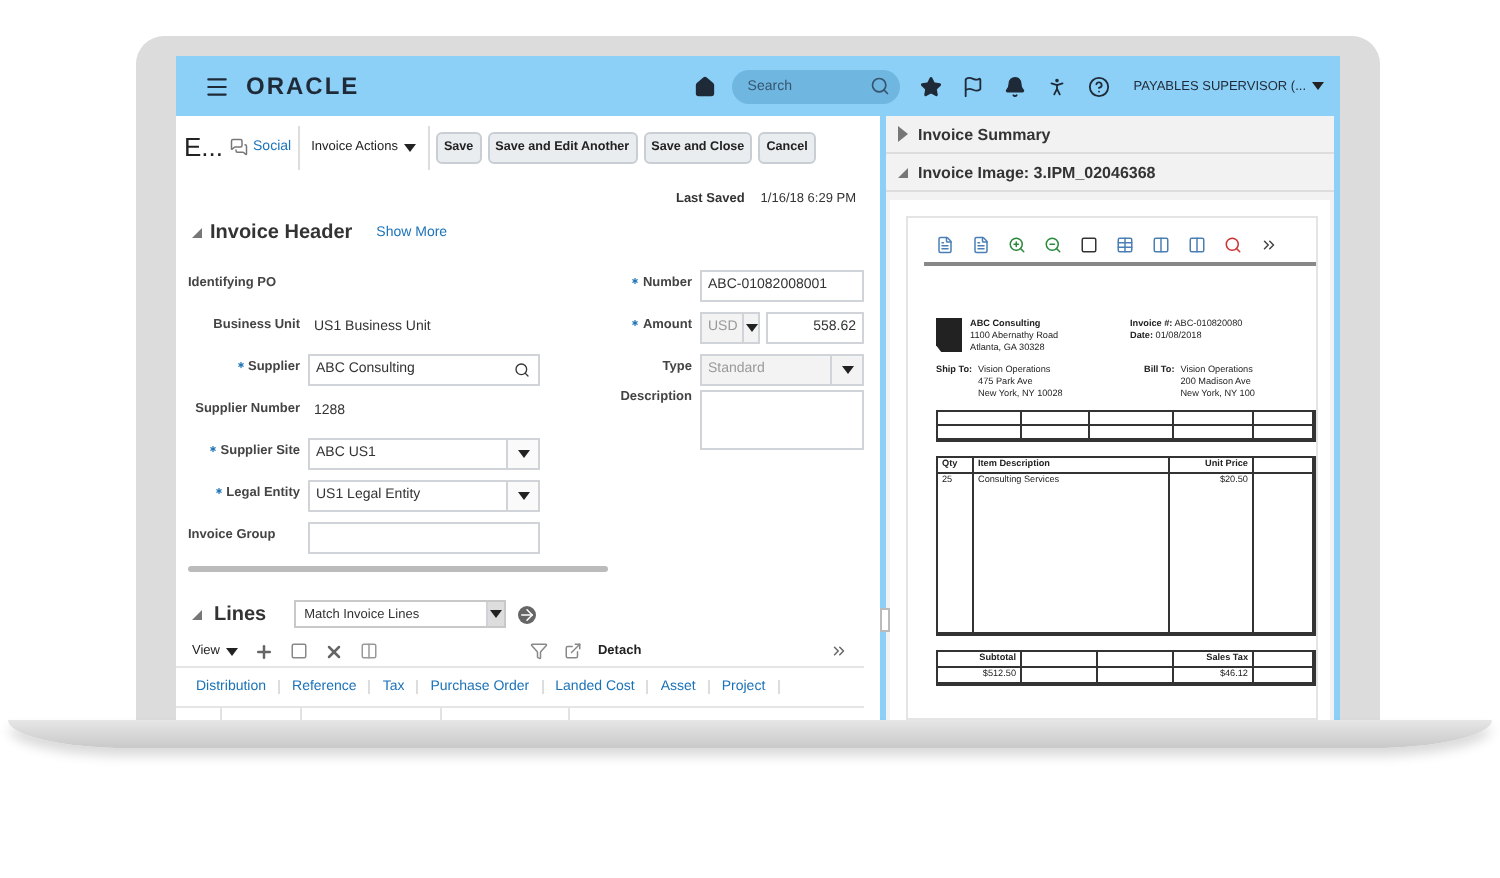 Image resolution: width=1500 pixels, height=878 pixels. Describe the element at coordinates (972, 86) in the screenshot. I see `flag-icon` at that location.